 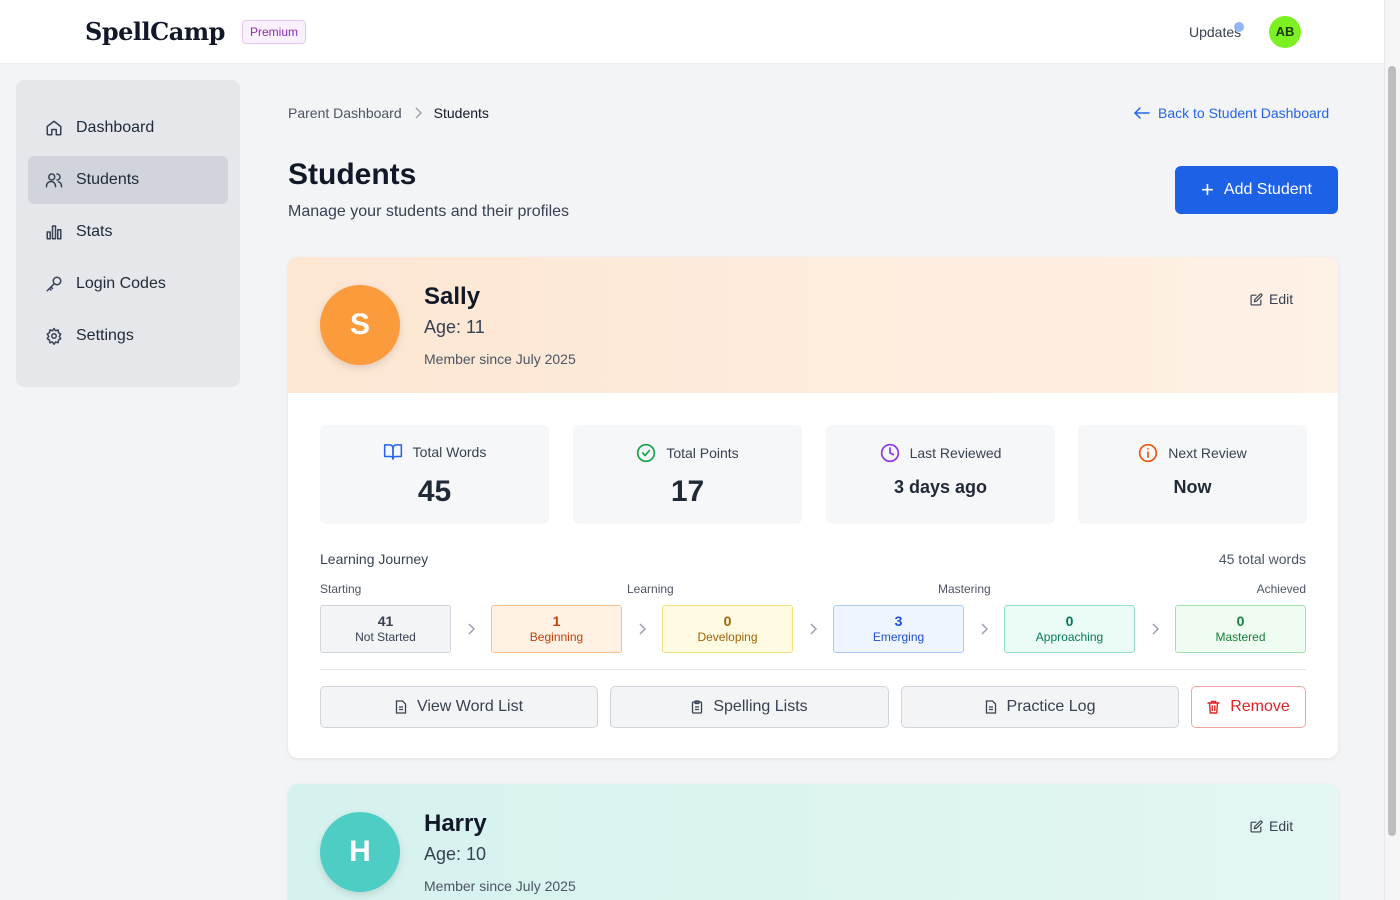 What do you see at coordinates (54, 128) in the screenshot?
I see `home-icon` at bounding box center [54, 128].